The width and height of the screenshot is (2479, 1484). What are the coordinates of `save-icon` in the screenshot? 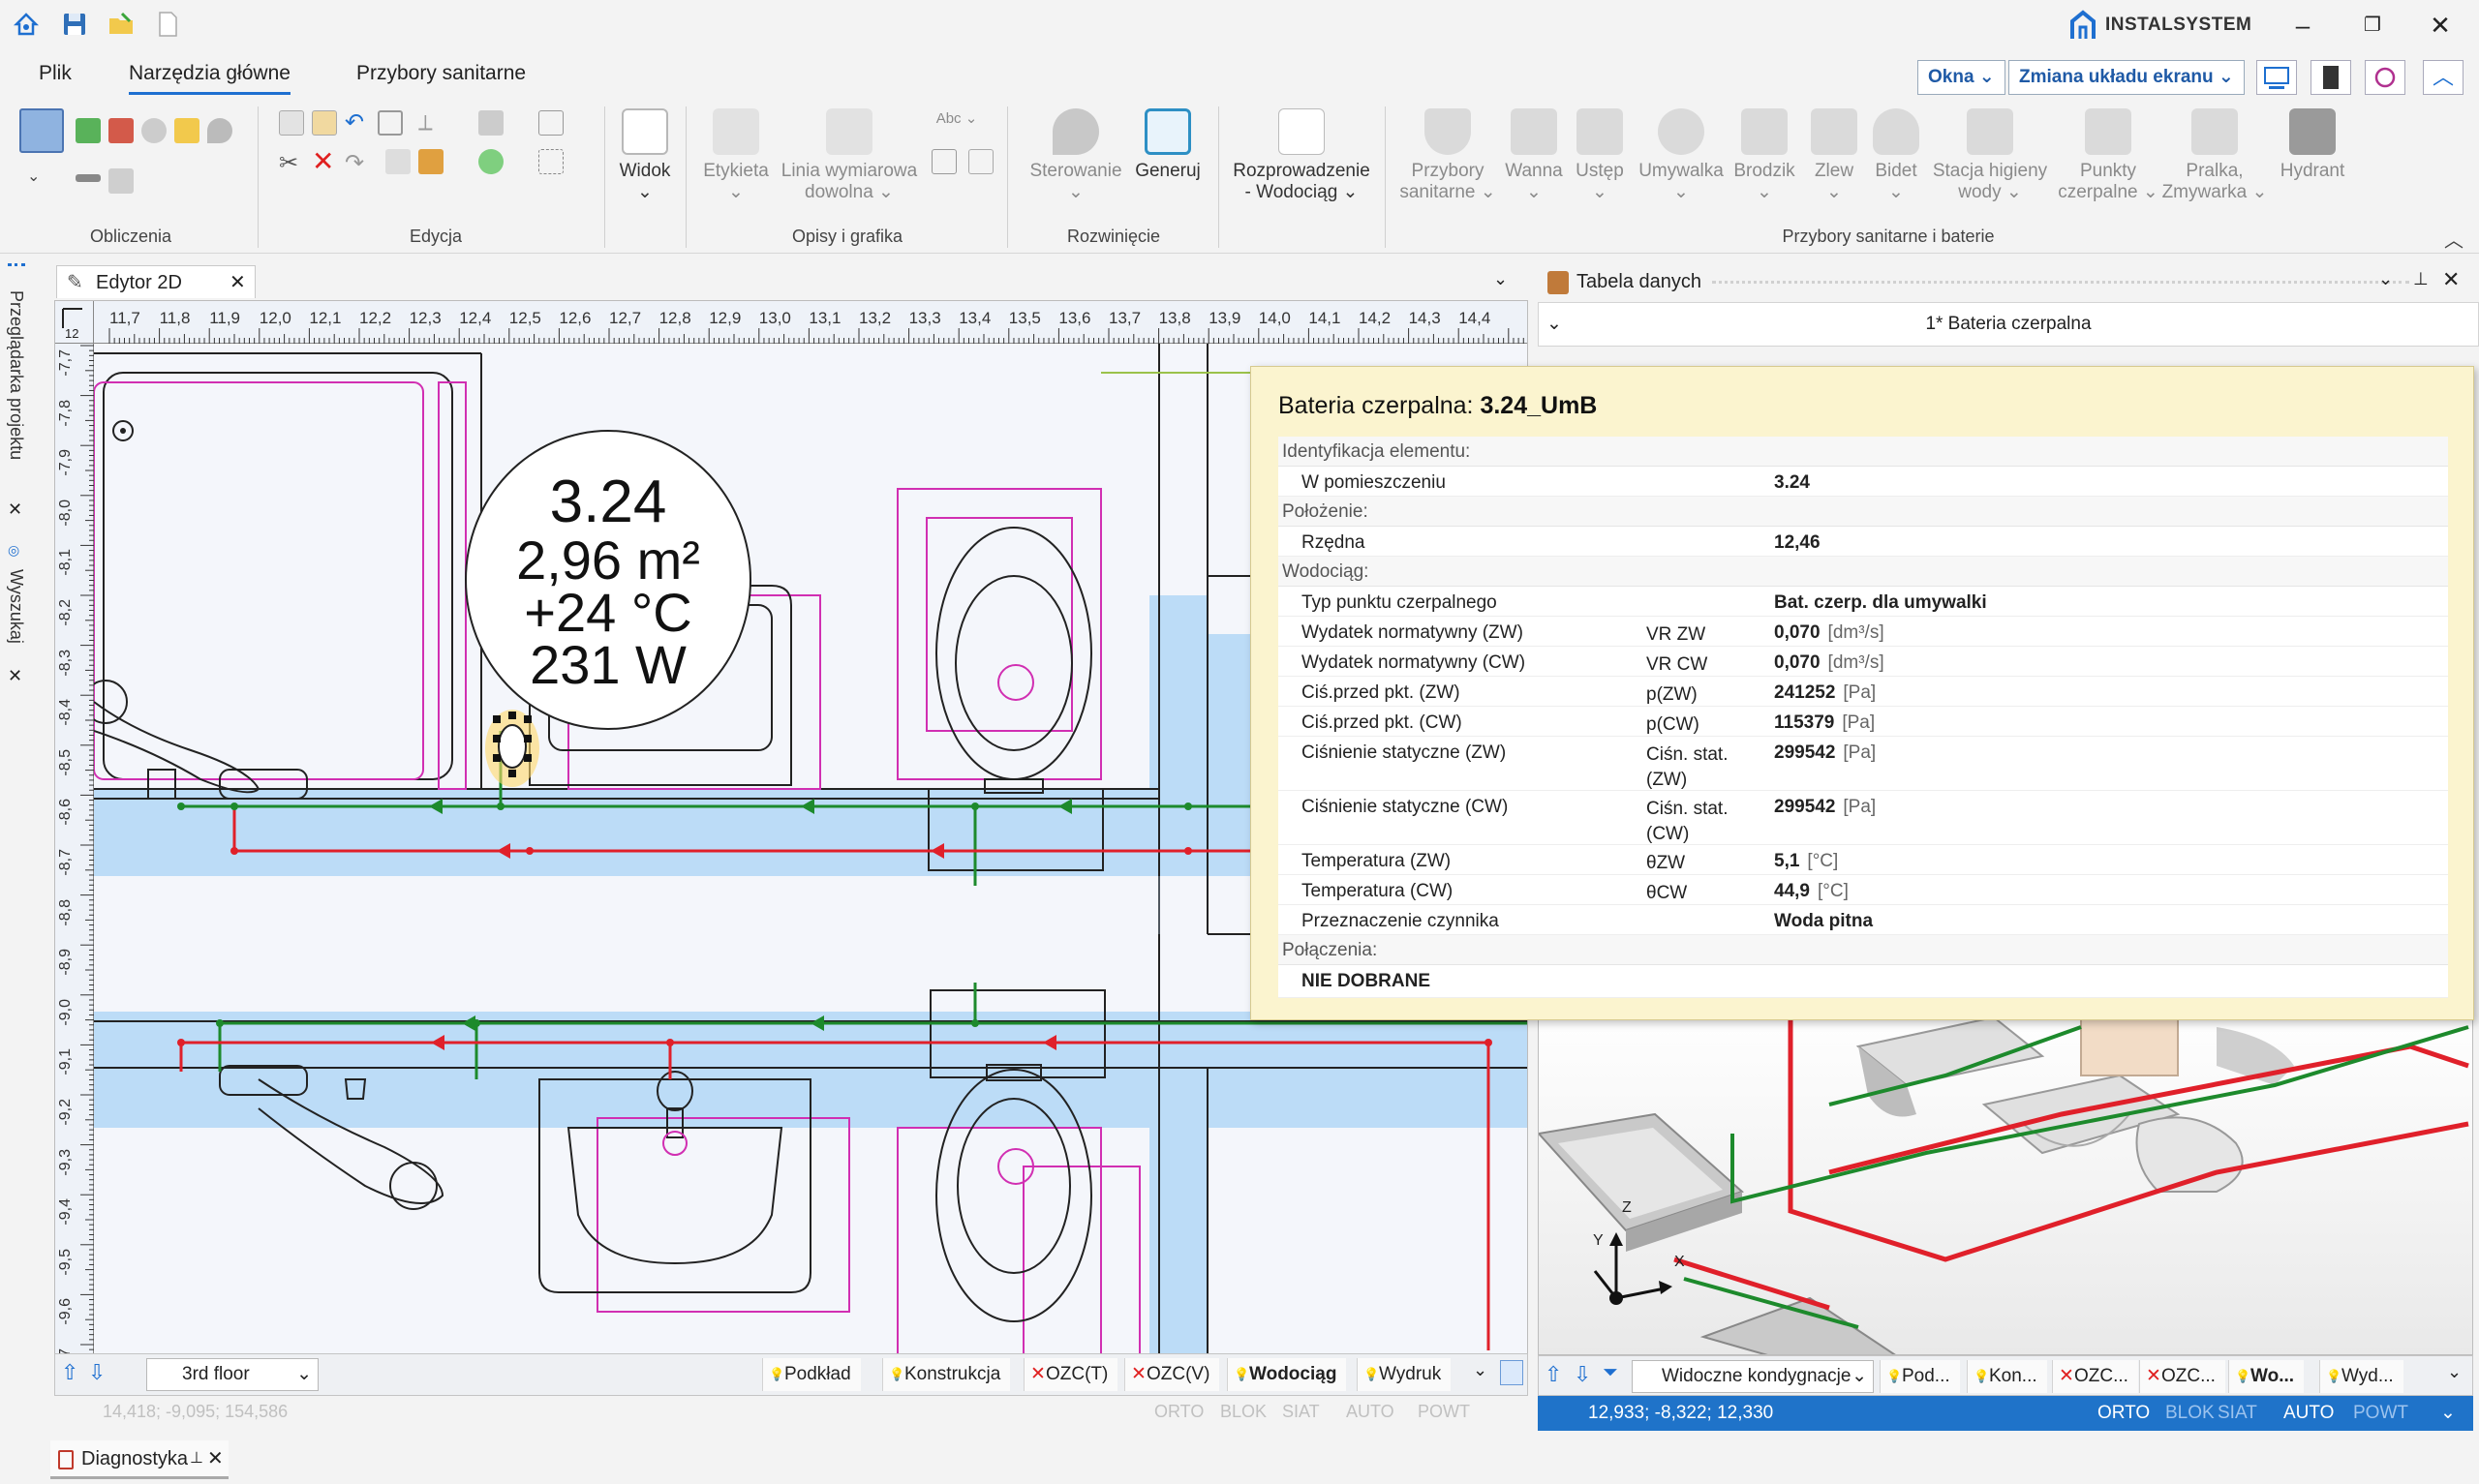 It's located at (74, 24).